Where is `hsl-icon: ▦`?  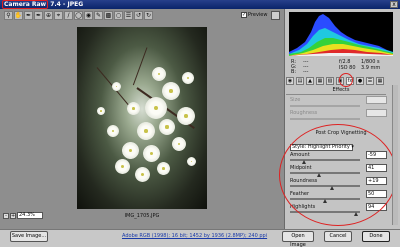
hsl-icon: ▦ is located at coordinates (320, 80).